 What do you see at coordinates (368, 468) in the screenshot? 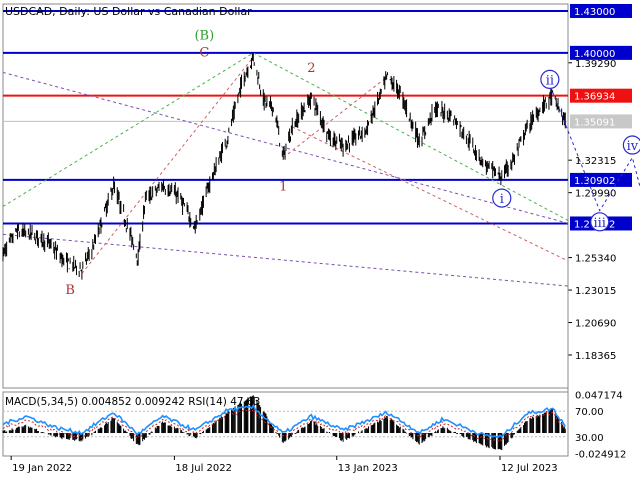
I see `time-tick-label: 13 Jan 2023` at bounding box center [368, 468].